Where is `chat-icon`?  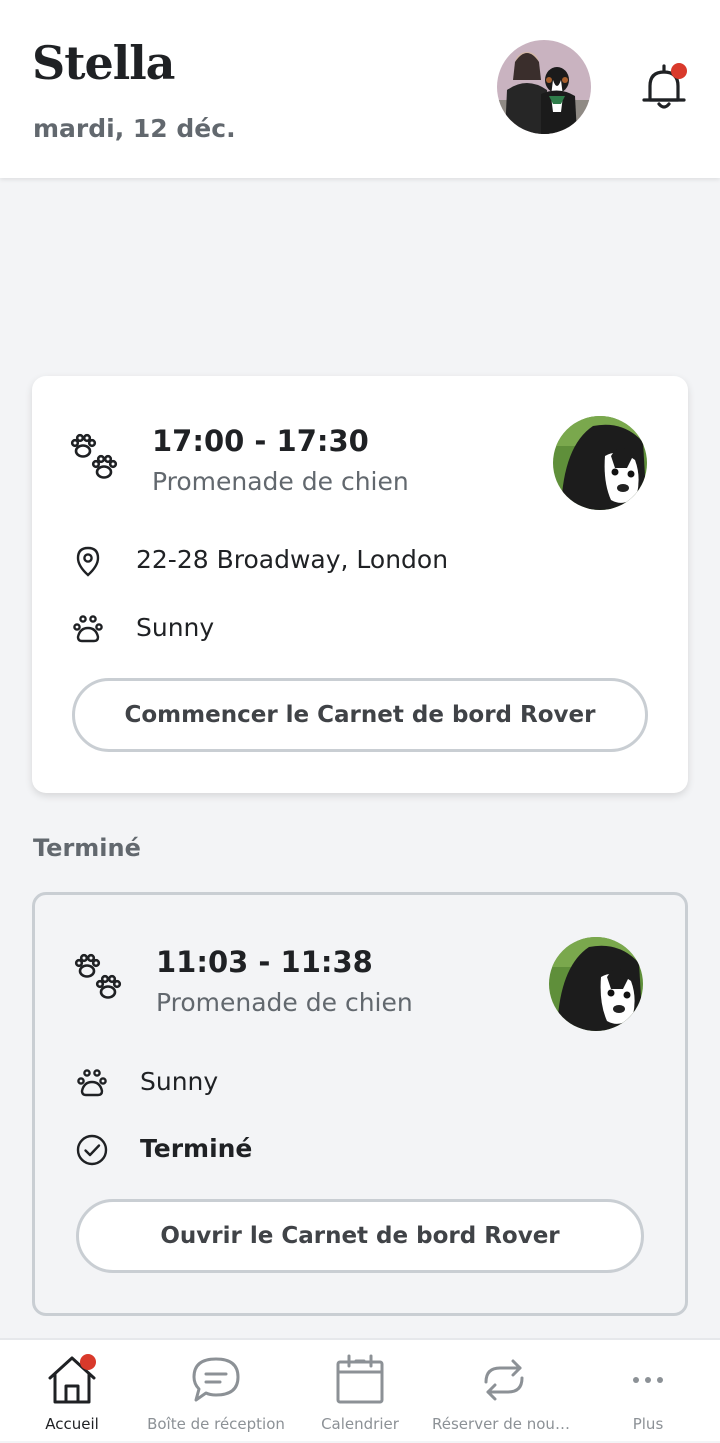 chat-icon is located at coordinates (216, 1380).